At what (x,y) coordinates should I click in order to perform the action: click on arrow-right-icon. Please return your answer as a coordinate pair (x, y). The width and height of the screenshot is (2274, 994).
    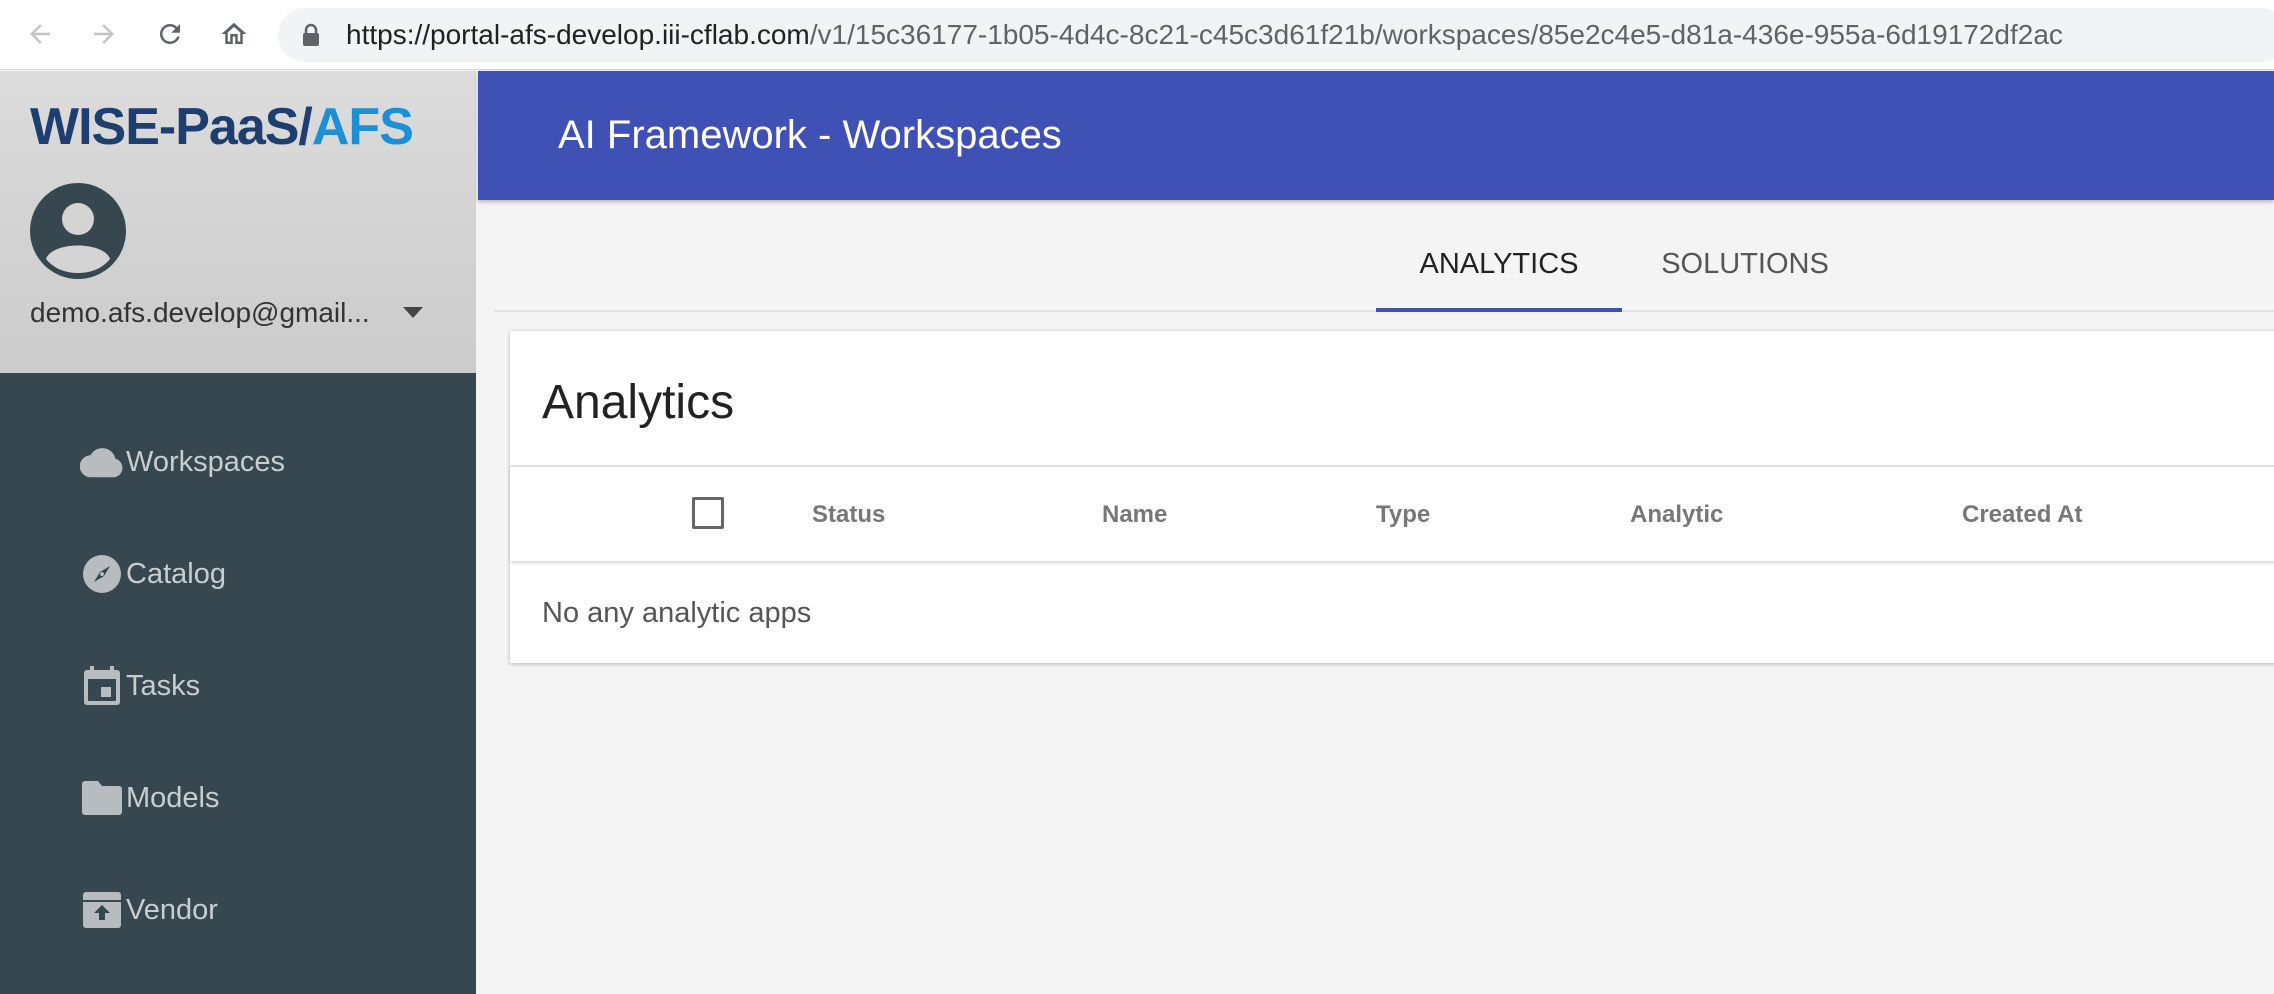
    Looking at the image, I should click on (104, 34).